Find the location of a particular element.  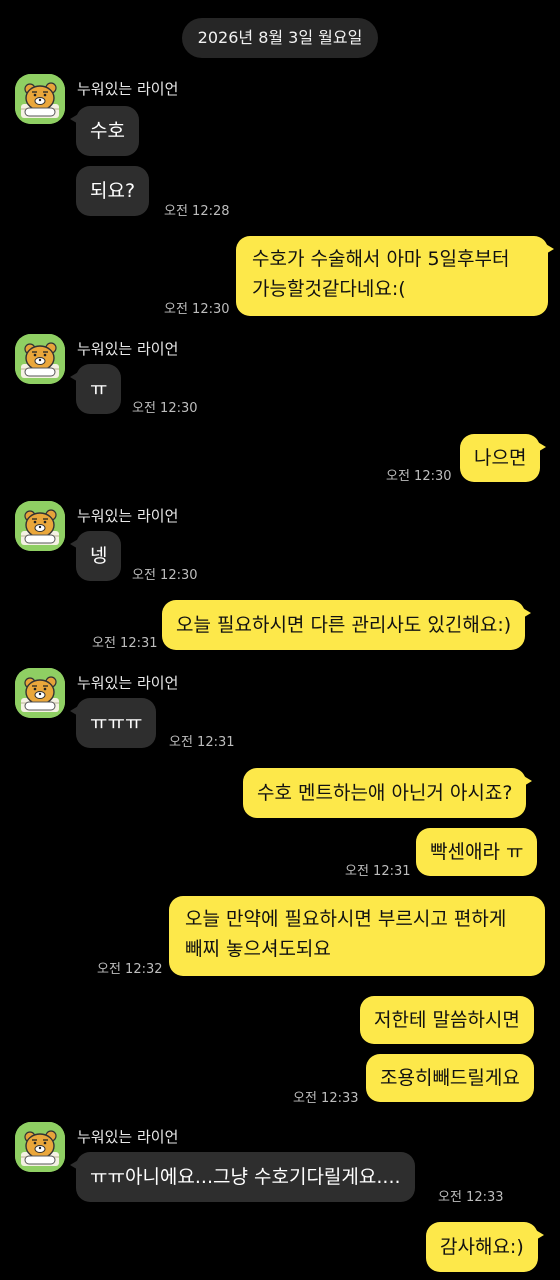

message-timestamp: 오전 12:28 is located at coordinates (197, 211).